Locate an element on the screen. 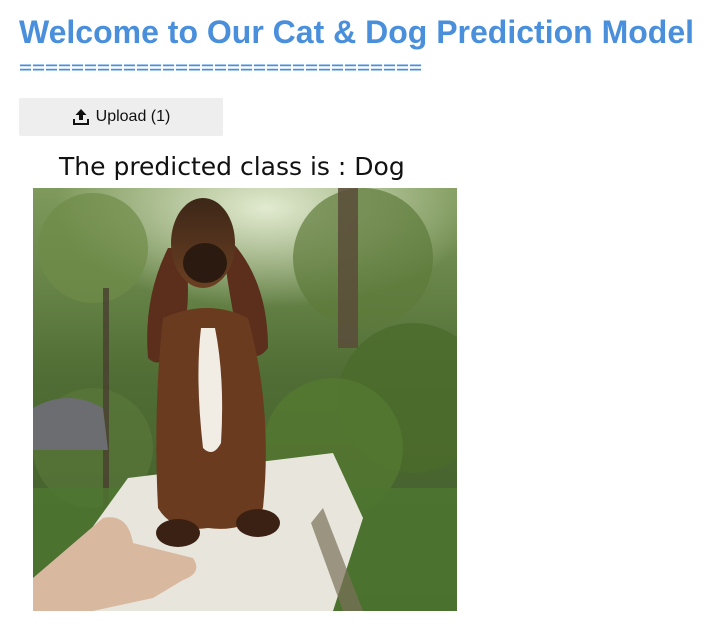  upload-button: Upload (1) is located at coordinates (121, 117).